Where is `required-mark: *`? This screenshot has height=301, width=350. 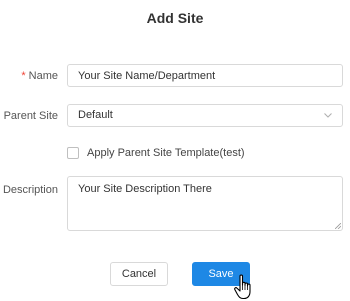
required-mark: * is located at coordinates (23, 76).